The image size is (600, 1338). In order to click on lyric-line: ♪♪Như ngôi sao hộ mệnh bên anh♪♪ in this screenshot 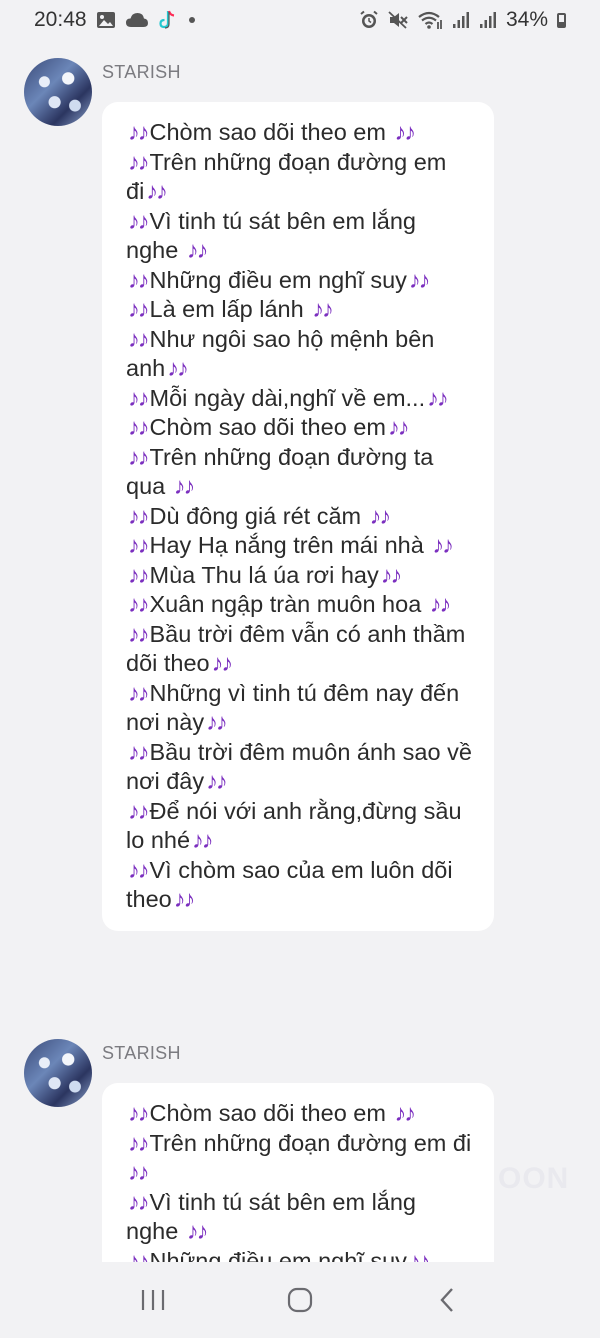, I will do `click(280, 353)`.